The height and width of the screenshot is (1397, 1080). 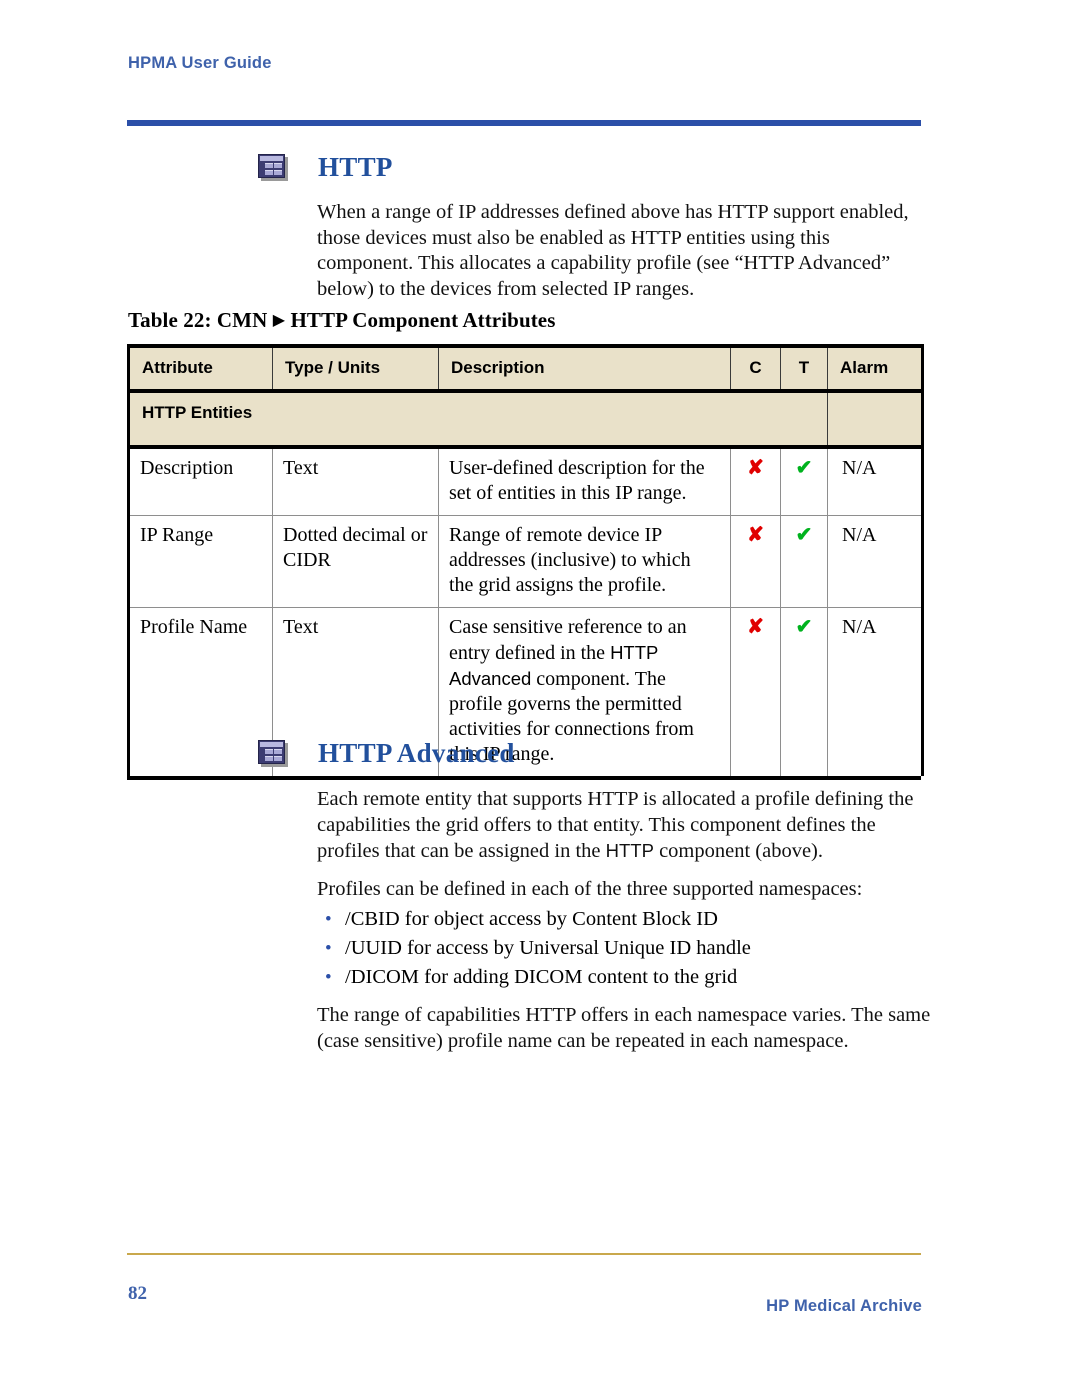 What do you see at coordinates (200, 481) in the screenshot?
I see `cell-attribute: Description` at bounding box center [200, 481].